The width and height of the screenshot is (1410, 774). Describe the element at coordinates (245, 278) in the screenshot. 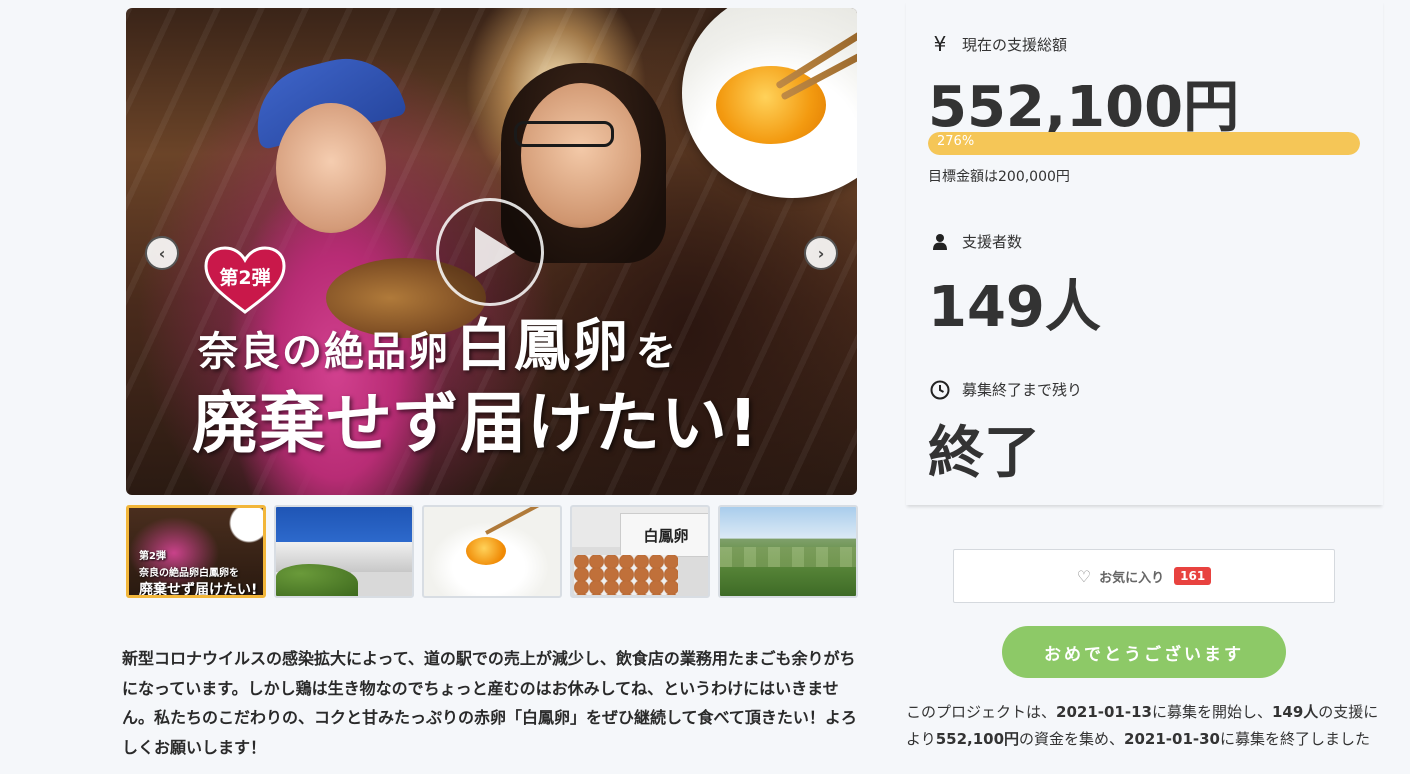

I see `hero-badge-text: 第2弾` at that location.